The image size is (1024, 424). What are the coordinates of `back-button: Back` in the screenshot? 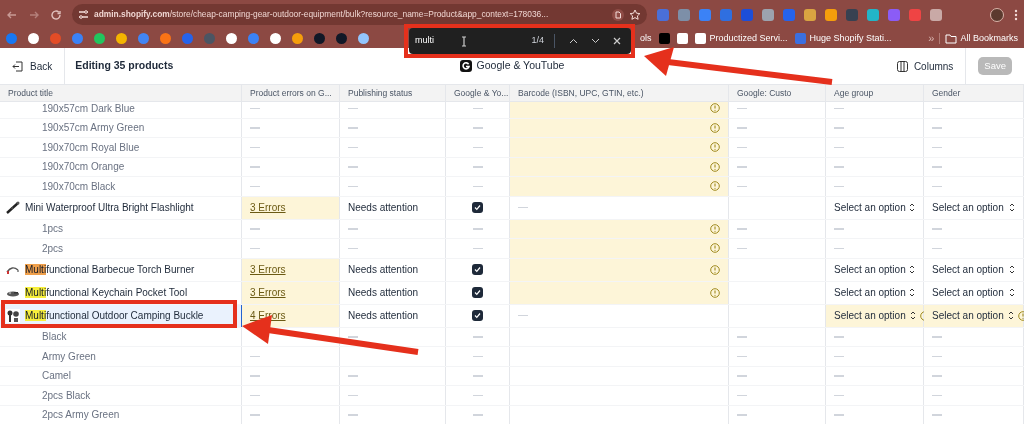 It's located at (33, 66).